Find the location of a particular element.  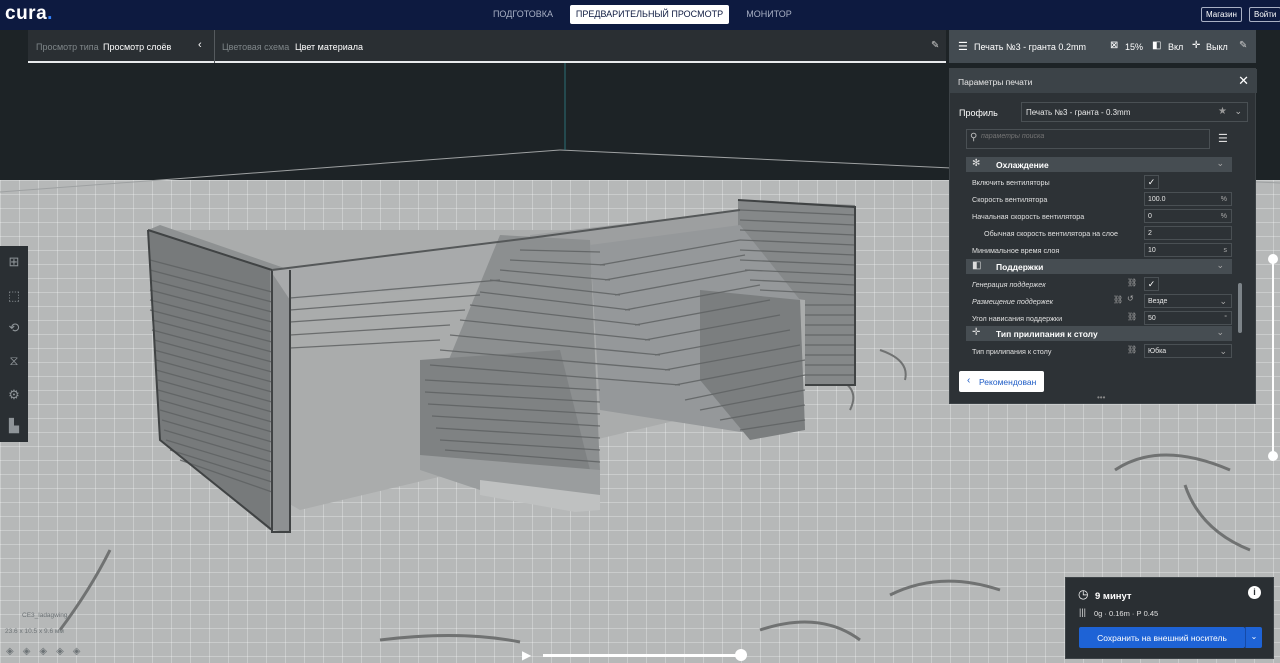

path-slider-handle is located at coordinates (741, 655).